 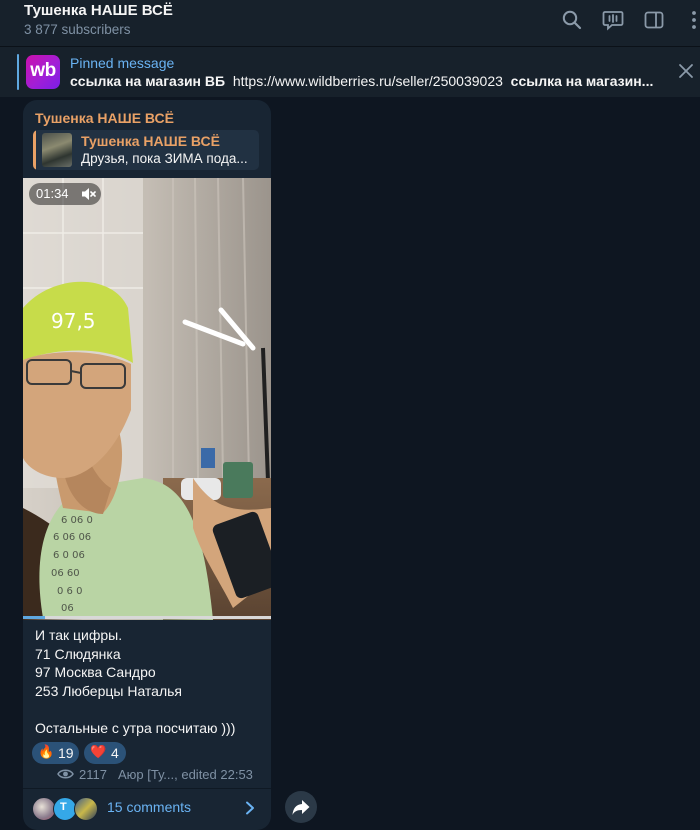 What do you see at coordinates (135, 727) in the screenshot?
I see `message-line: Остальные с утра посчитаю )))` at bounding box center [135, 727].